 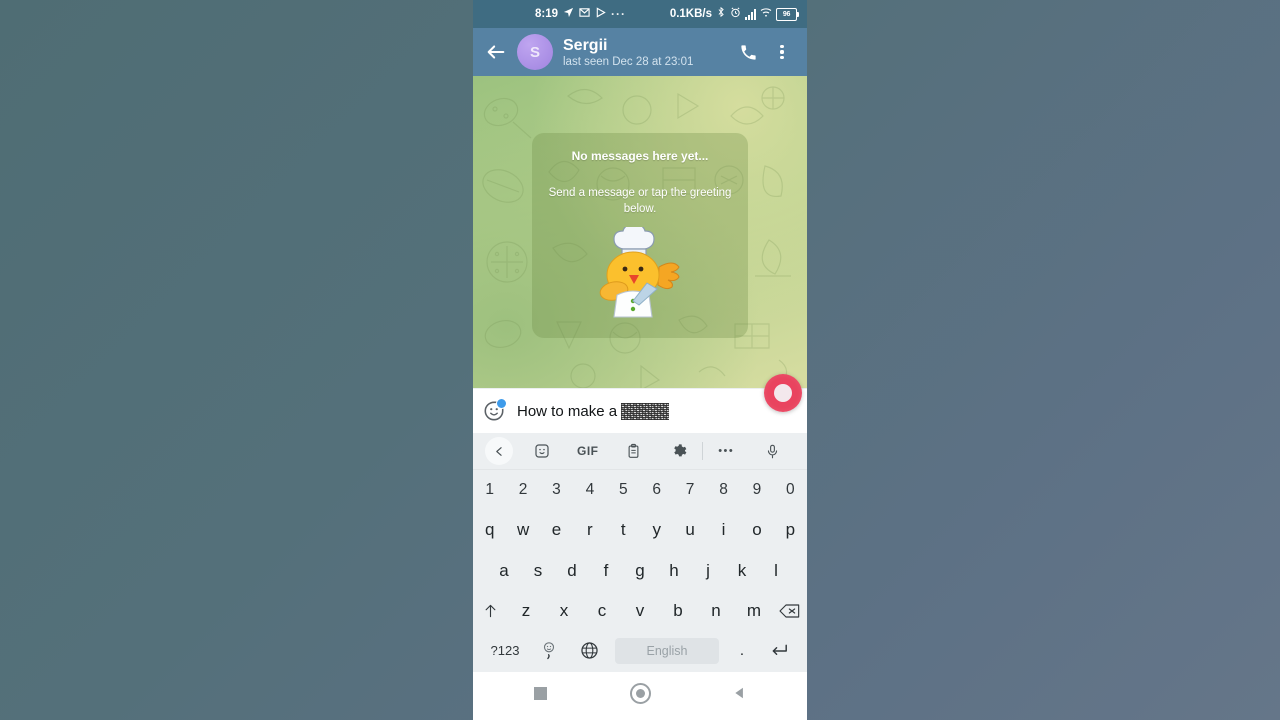 I want to click on alarm-icon, so click(x=735, y=14).